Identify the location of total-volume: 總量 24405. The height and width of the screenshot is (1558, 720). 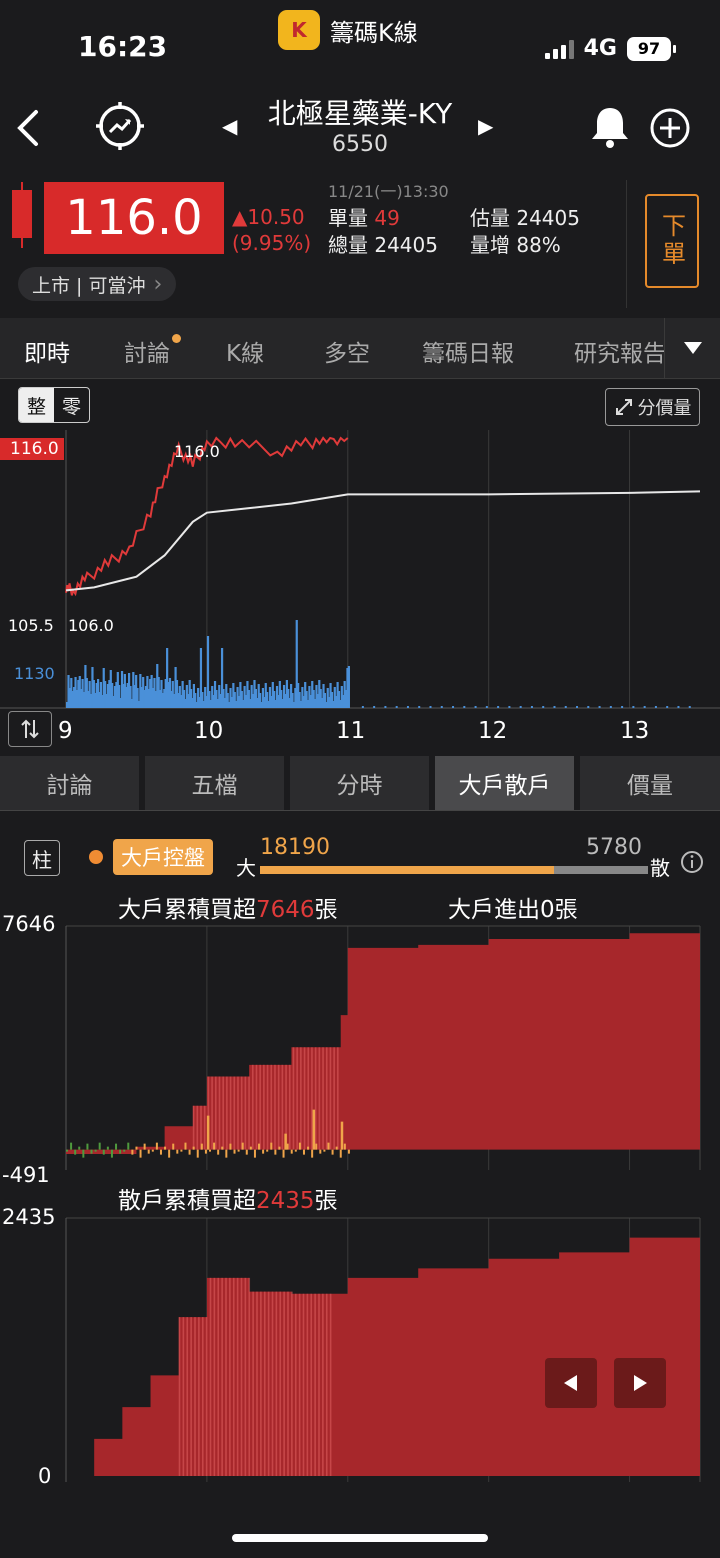
(383, 243).